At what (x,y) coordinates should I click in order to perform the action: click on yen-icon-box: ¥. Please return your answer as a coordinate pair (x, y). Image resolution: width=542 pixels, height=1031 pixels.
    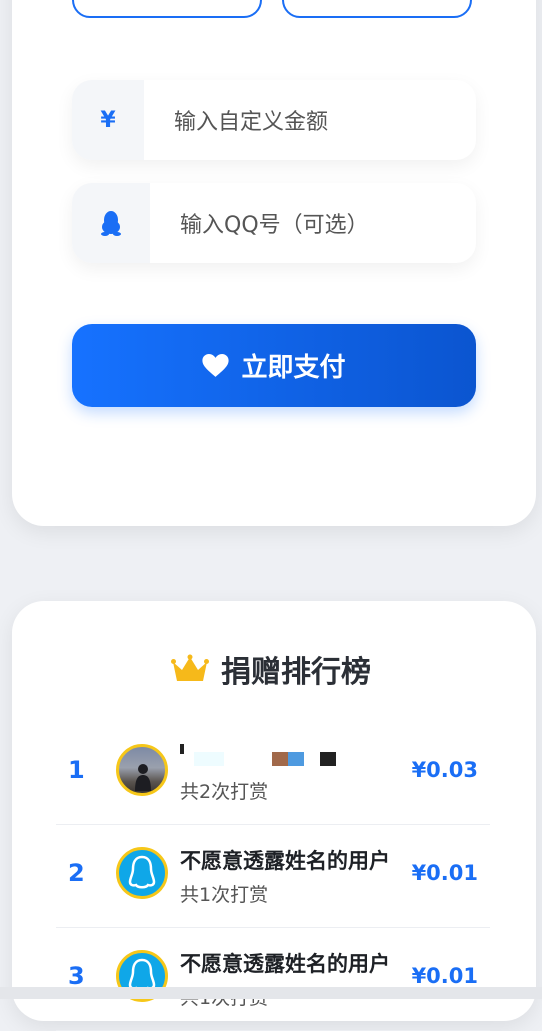
    Looking at the image, I should click on (108, 120).